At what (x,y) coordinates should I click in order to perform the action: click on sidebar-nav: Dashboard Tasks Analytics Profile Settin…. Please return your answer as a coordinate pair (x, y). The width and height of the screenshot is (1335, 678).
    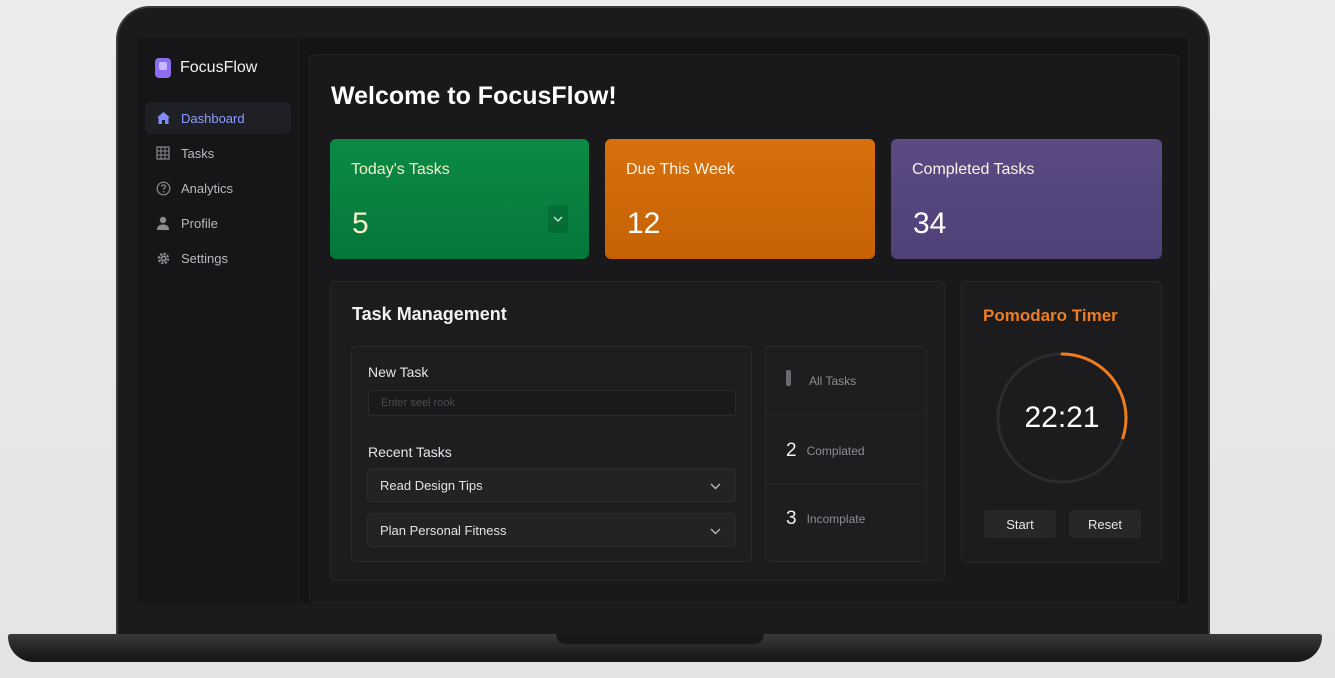
    Looking at the image, I should click on (218, 189).